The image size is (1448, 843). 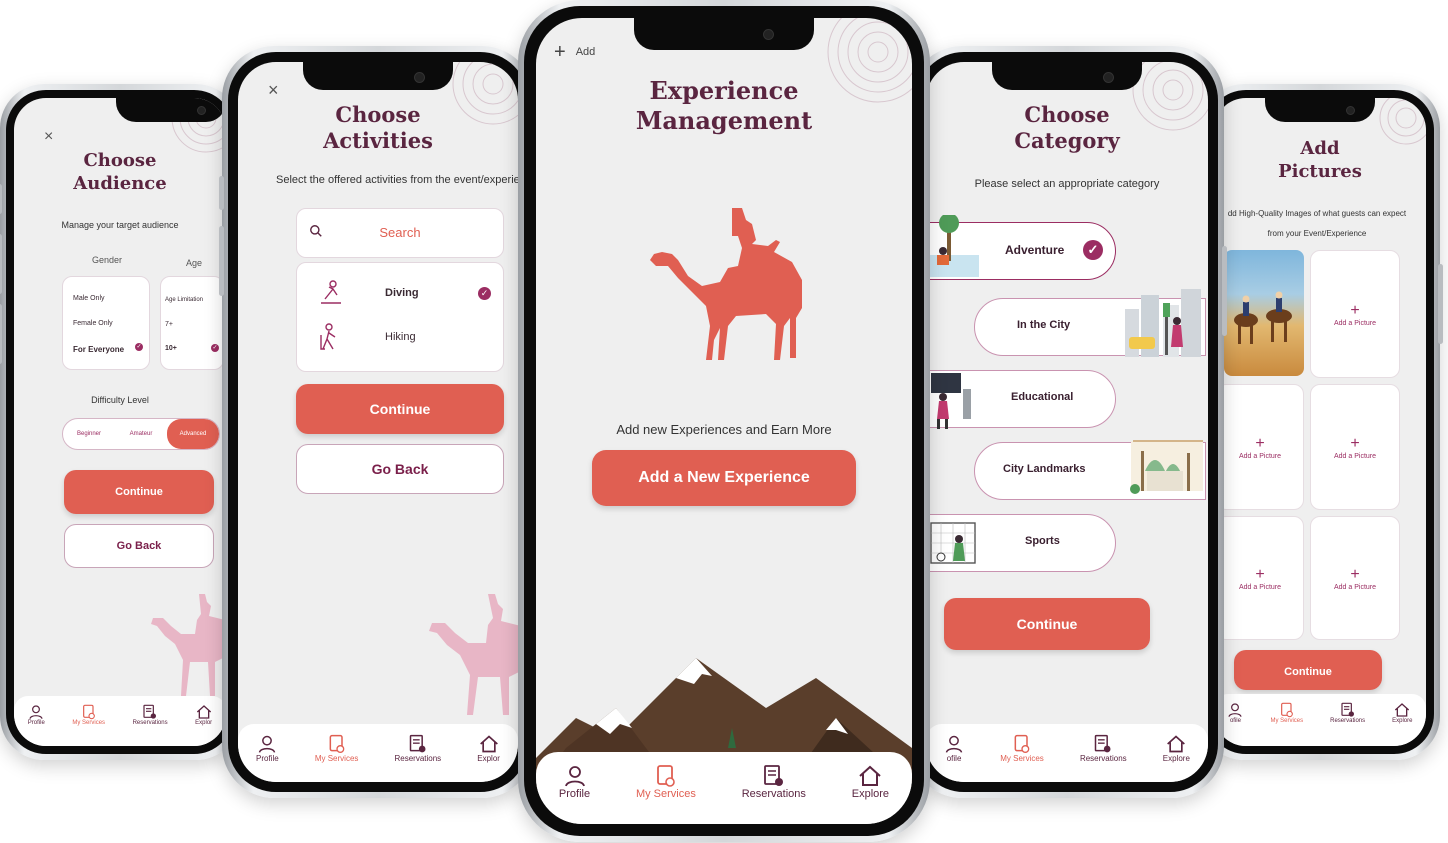 I want to click on difficulty-amateur: Amateur, so click(x=141, y=434).